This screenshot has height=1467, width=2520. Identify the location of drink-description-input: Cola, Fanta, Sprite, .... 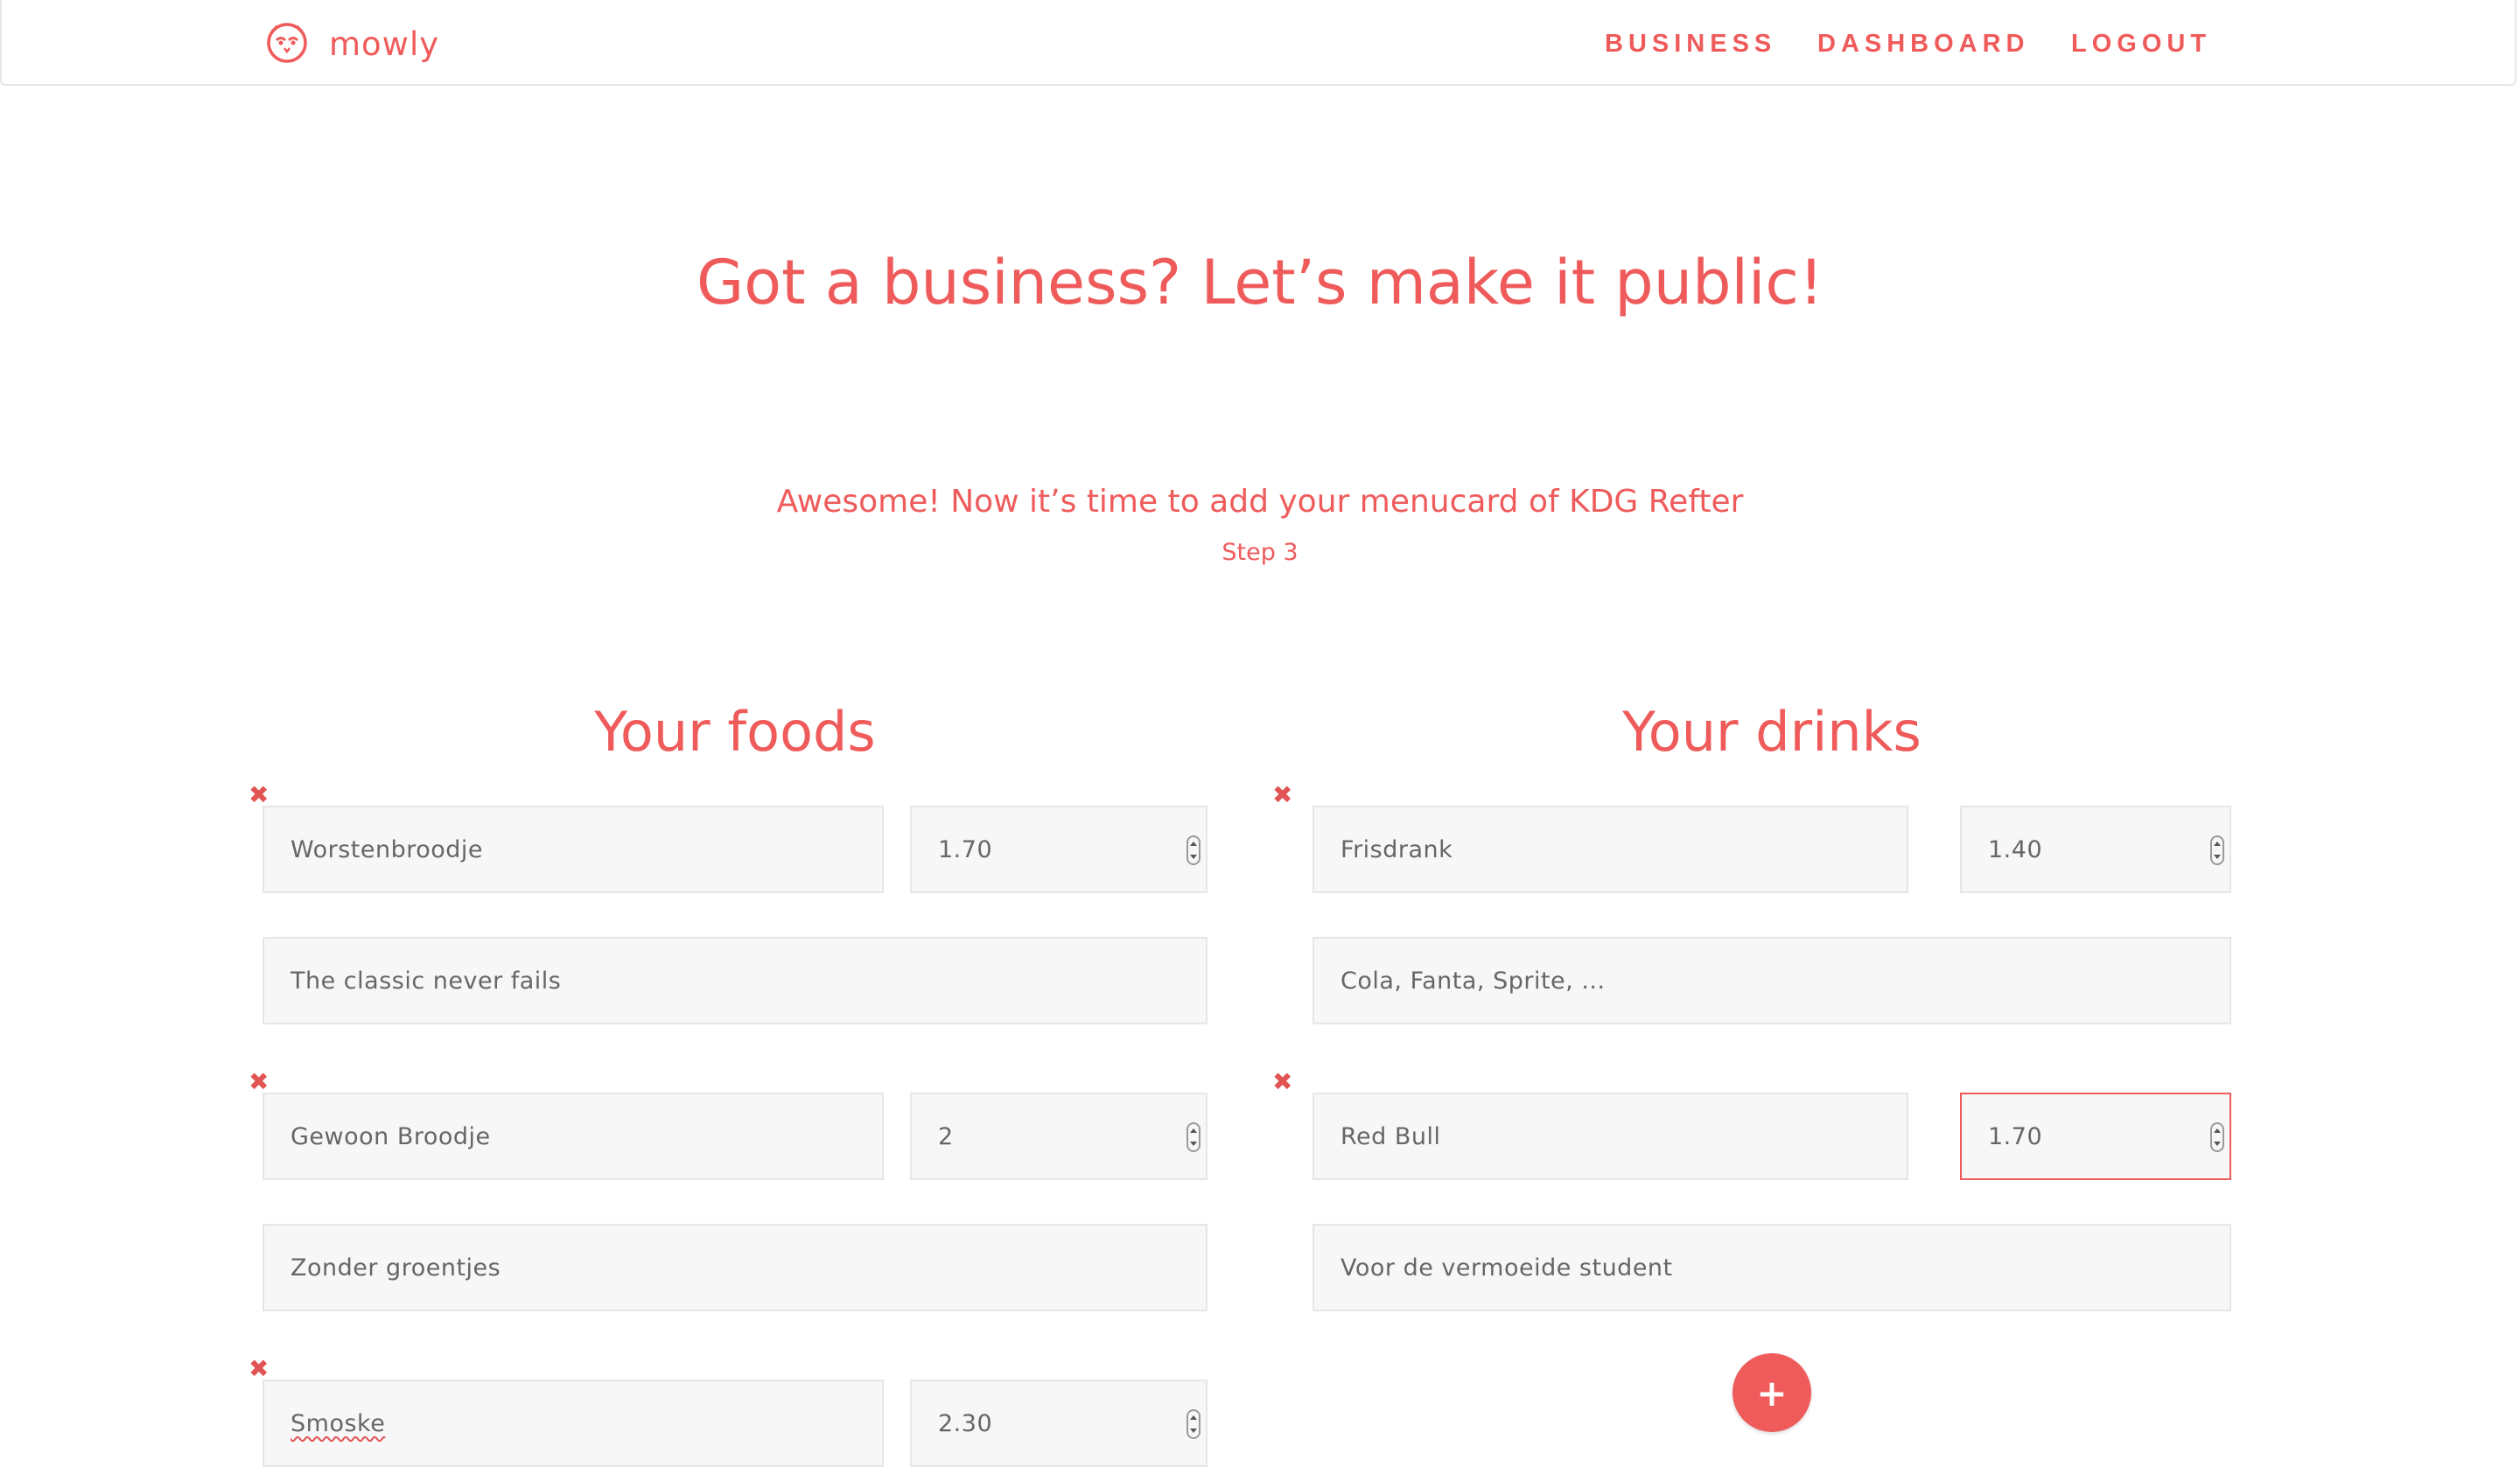
(1771, 980).